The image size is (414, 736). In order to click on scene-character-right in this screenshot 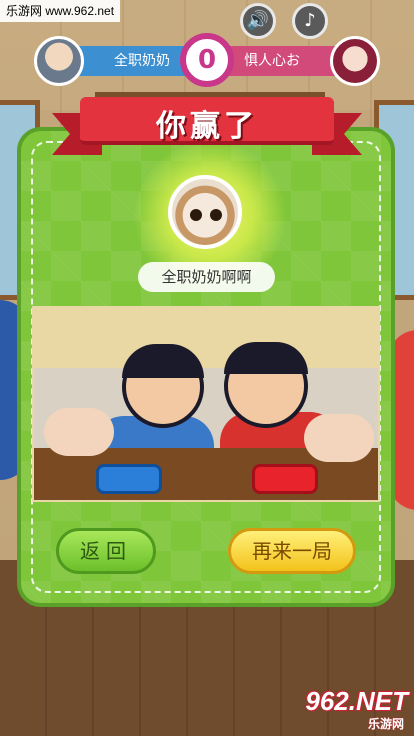, I will do `click(266, 385)`.